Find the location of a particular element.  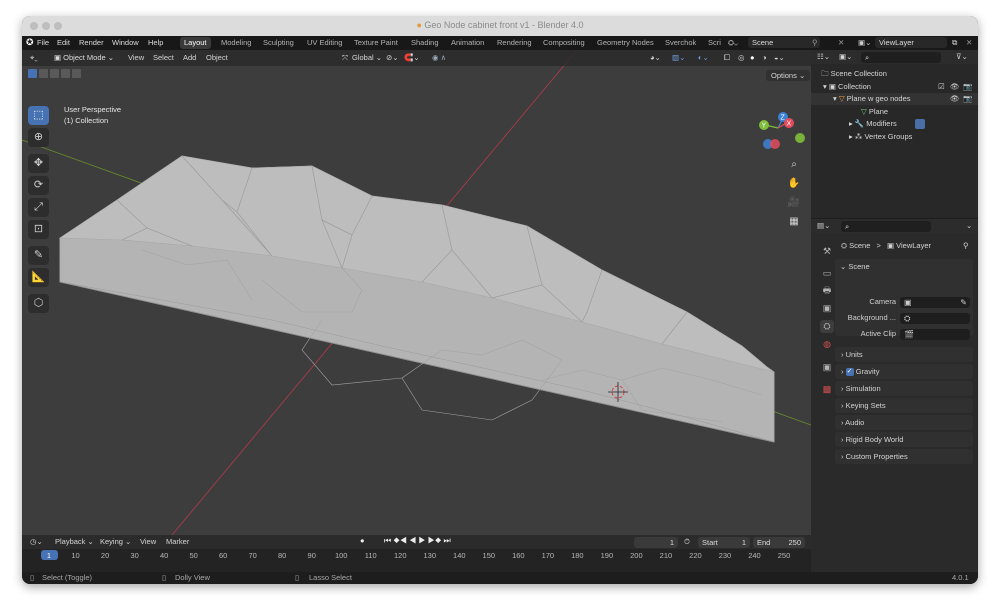

outliner-editor-icon: ☷⌄ is located at coordinates (823, 56).